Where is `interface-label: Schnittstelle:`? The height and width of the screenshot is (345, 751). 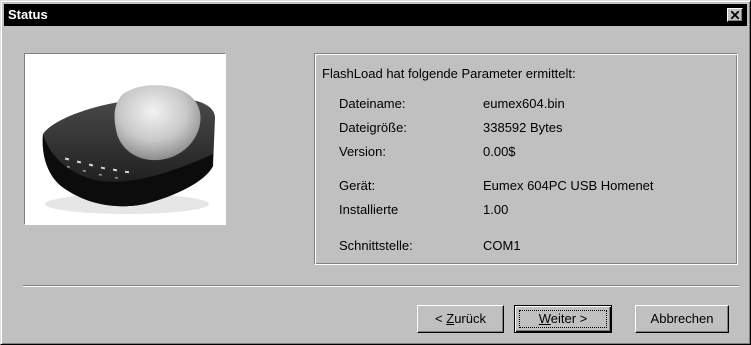 interface-label: Schnittstelle: is located at coordinates (376, 245).